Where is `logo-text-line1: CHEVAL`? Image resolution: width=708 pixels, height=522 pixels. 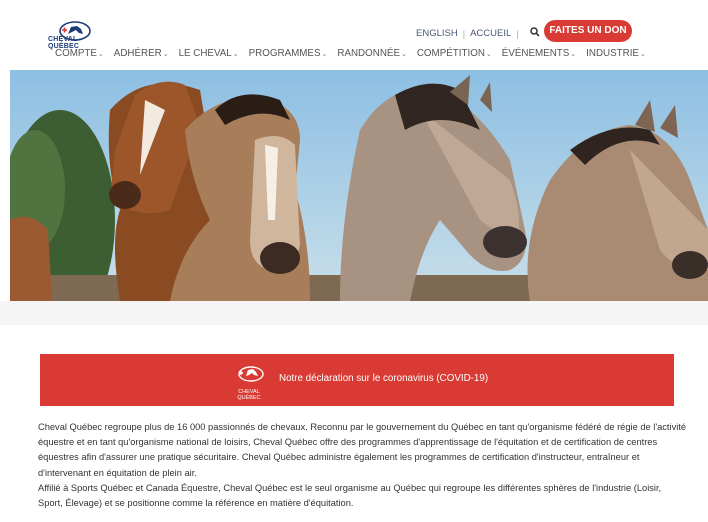
logo-text-line1: CHEVAL is located at coordinates (63, 39).